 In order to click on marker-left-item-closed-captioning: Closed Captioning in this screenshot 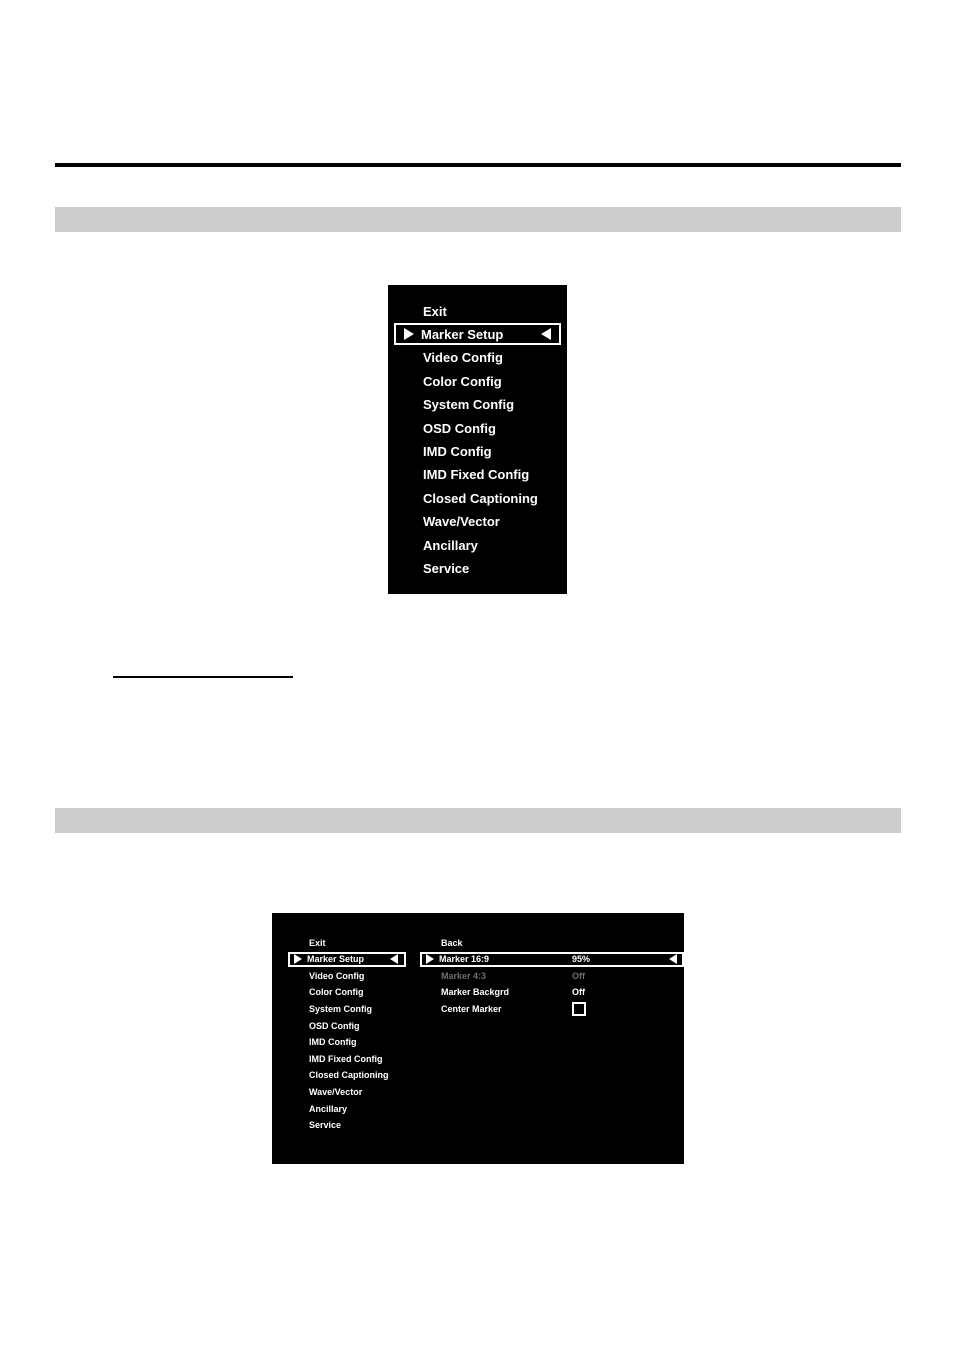, I will do `click(347, 1075)`.